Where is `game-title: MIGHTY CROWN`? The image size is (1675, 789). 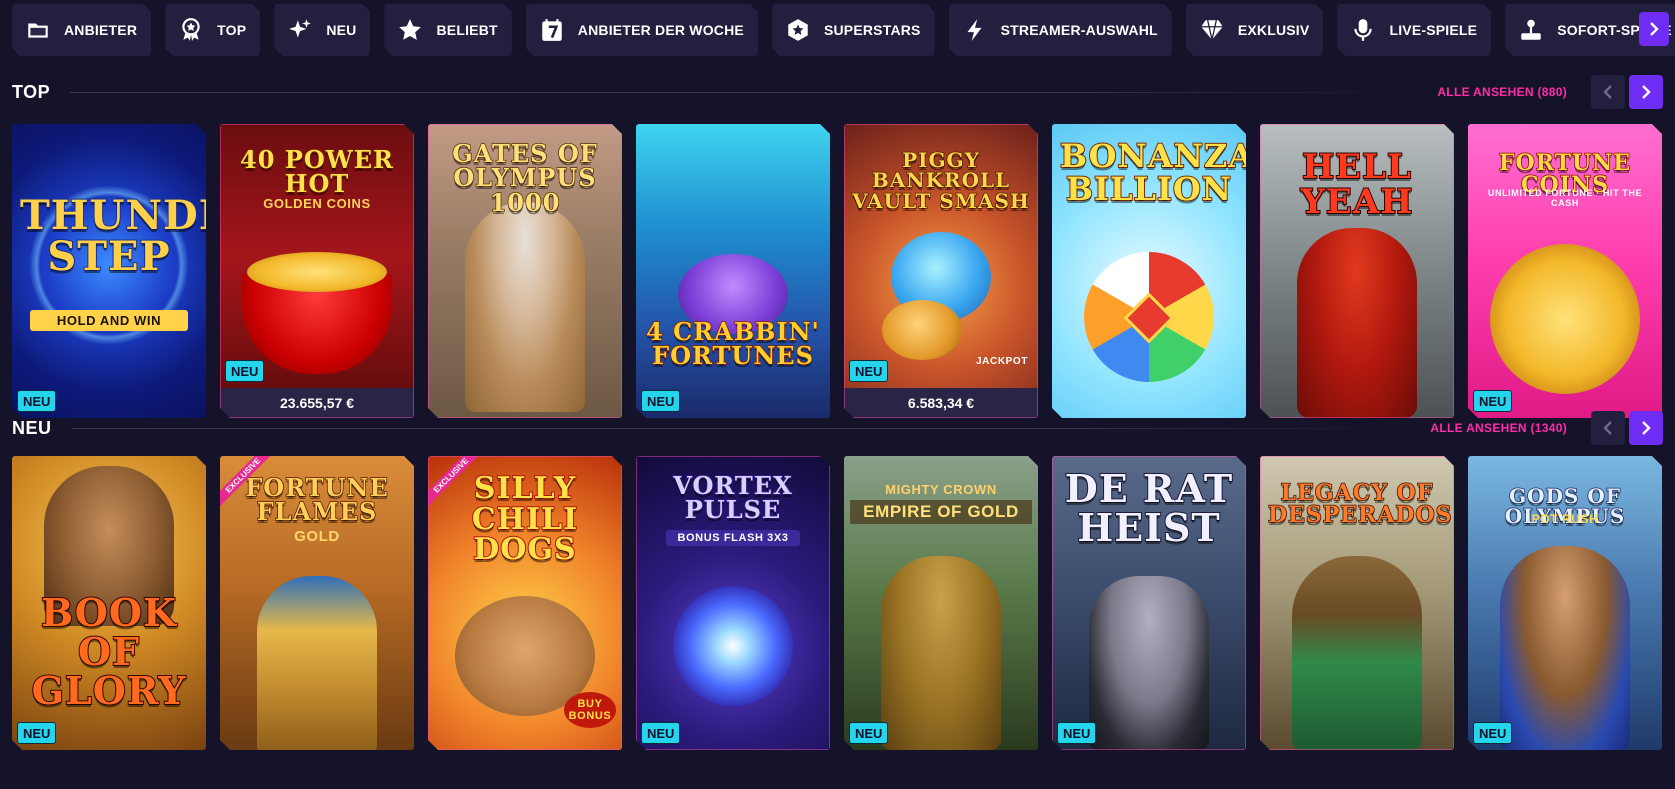 game-title: MIGHTY CROWN is located at coordinates (941, 489).